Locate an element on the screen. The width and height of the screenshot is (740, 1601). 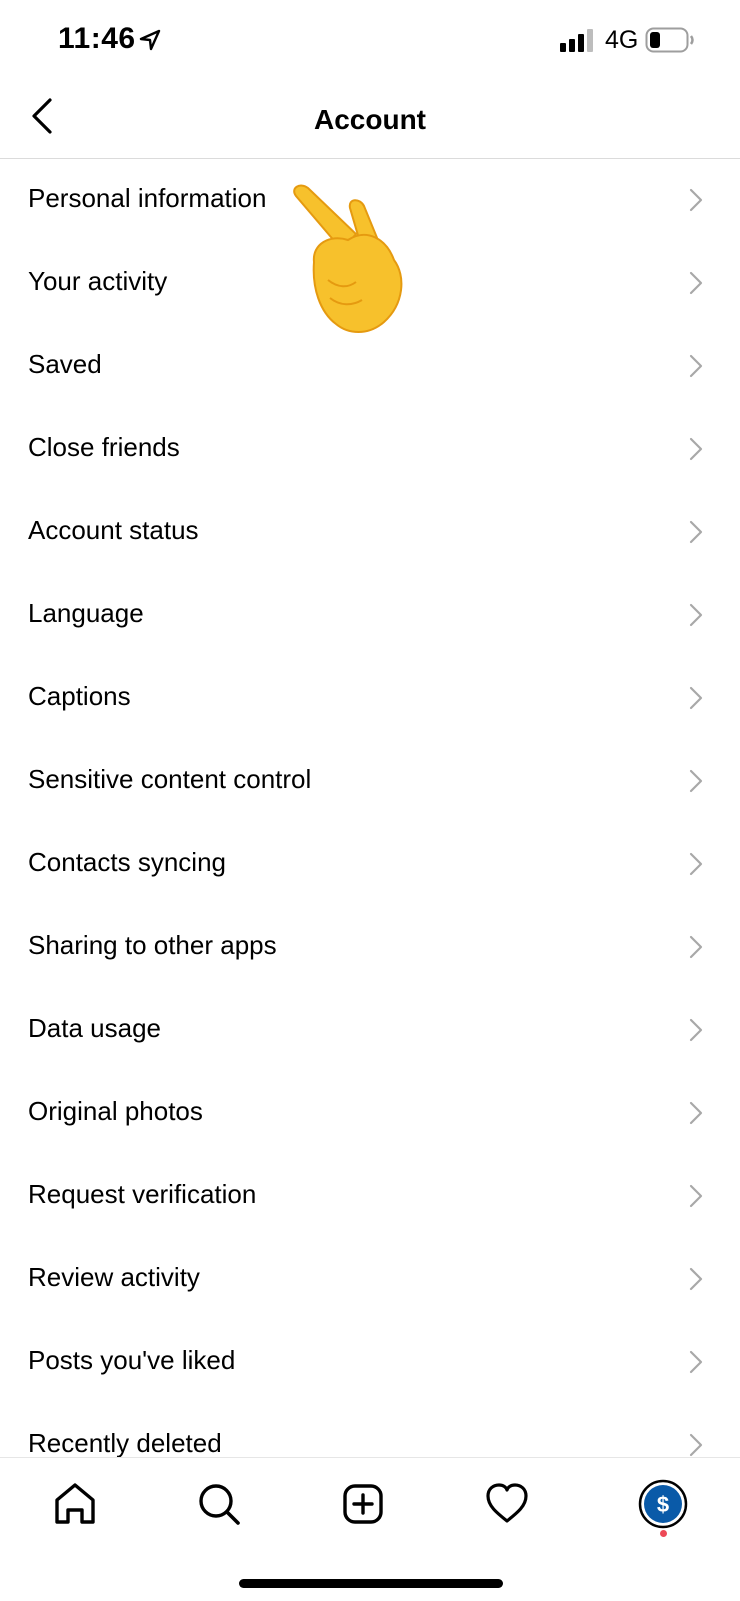
menu-item: Captions is located at coordinates (370, 698).